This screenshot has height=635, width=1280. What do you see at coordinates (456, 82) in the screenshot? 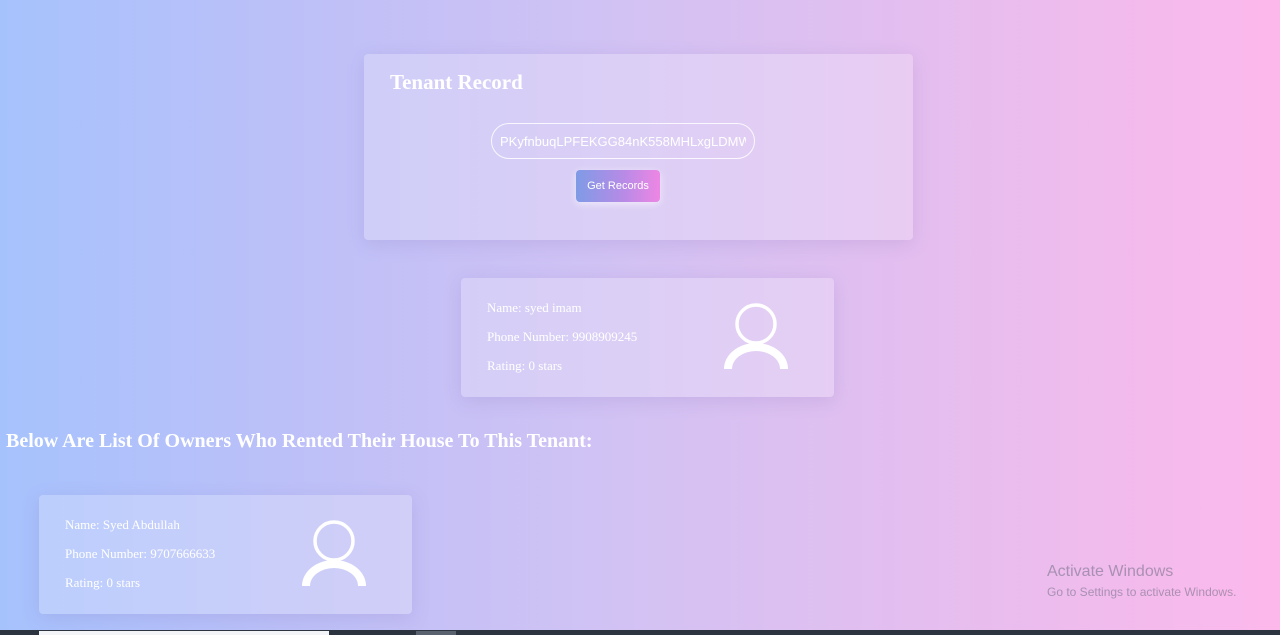
I see `tenant-record-title: Tenant Record` at bounding box center [456, 82].